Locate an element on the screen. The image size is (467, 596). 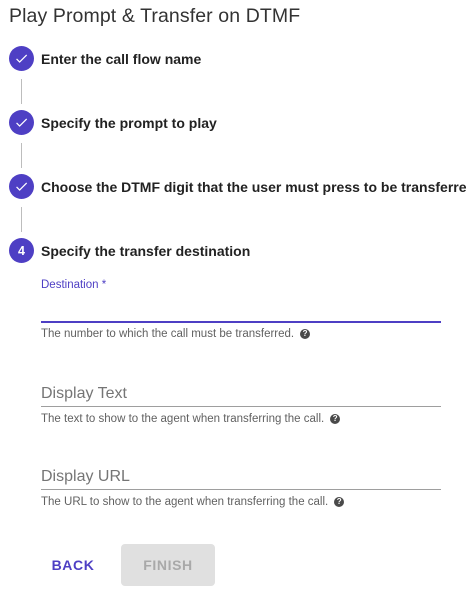
page-title: Play Prompt & Transfer on DTMF is located at coordinates (155, 16).